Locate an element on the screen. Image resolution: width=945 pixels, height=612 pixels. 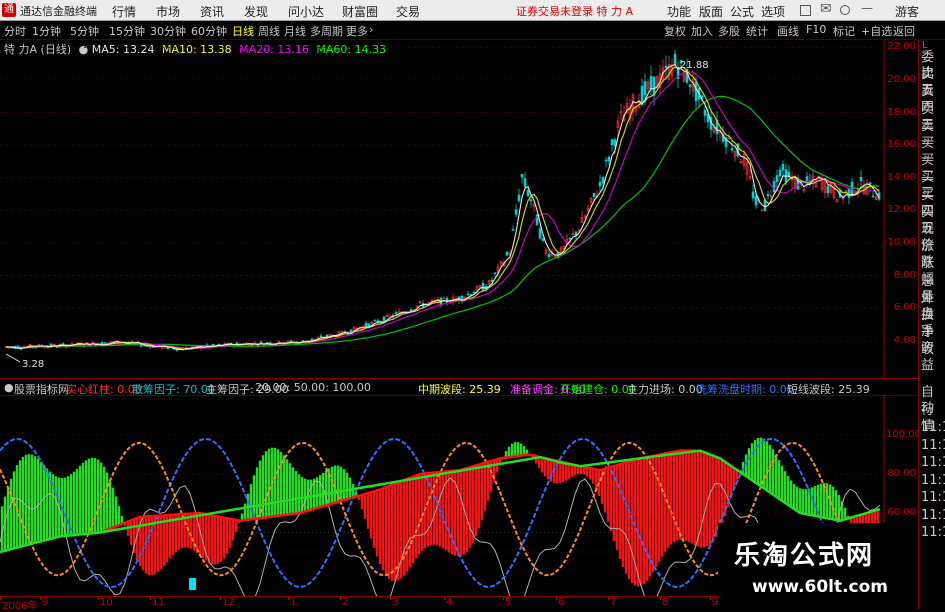
menu-wenxiaoda: 问小达 is located at coordinates (306, 11).